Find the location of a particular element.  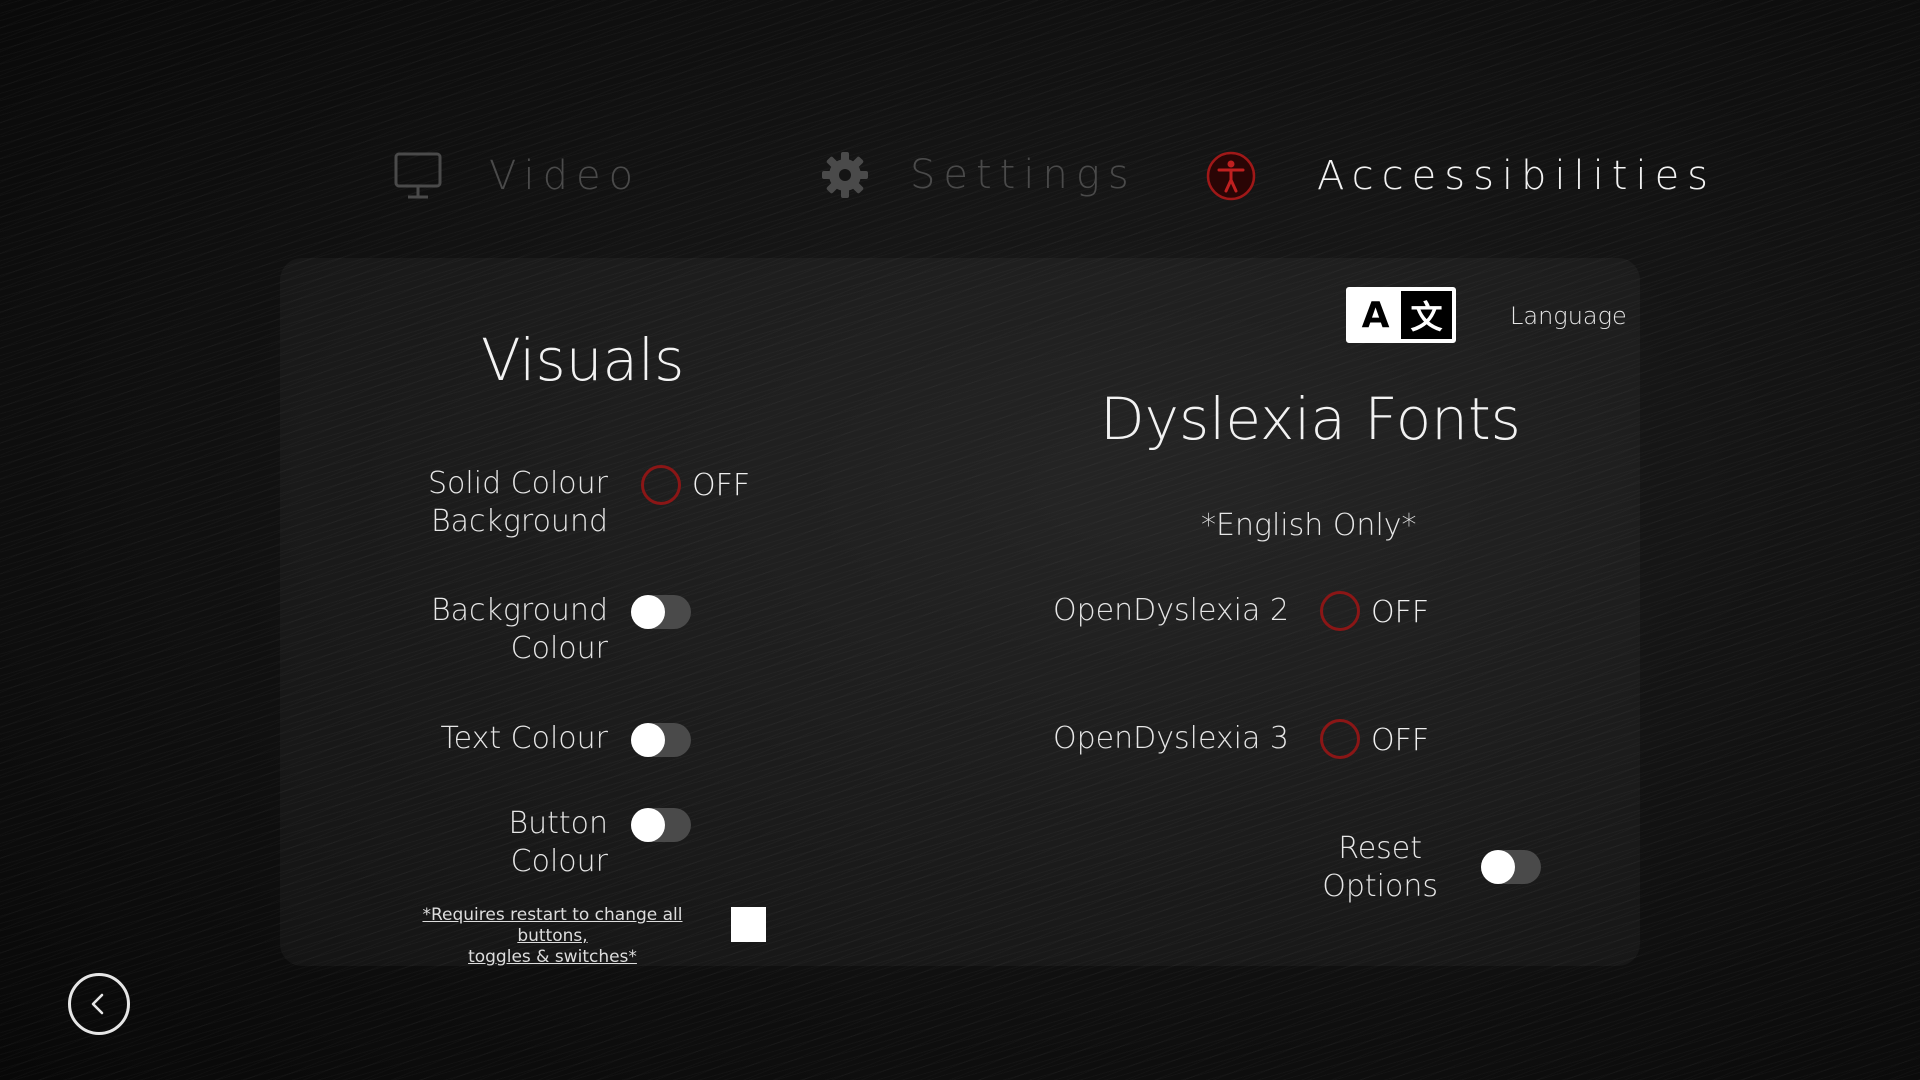

language-glyph-latin: A is located at coordinates (1375, 315).